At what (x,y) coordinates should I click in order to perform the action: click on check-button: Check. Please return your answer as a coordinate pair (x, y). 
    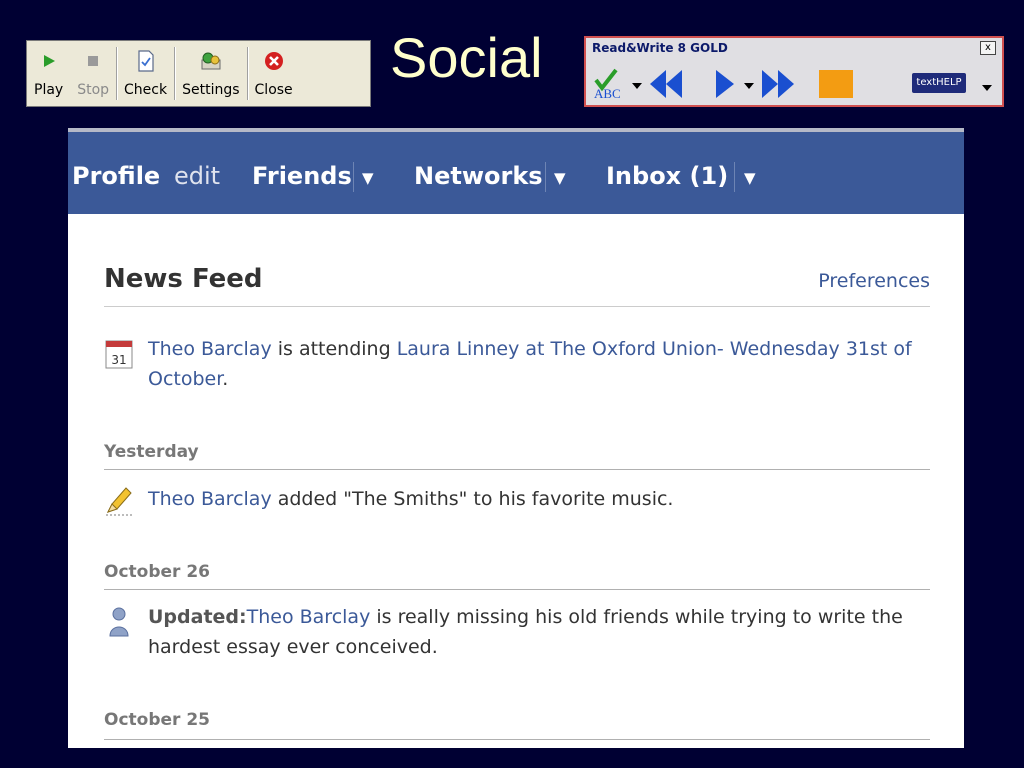
    Looking at the image, I should click on (145, 73).